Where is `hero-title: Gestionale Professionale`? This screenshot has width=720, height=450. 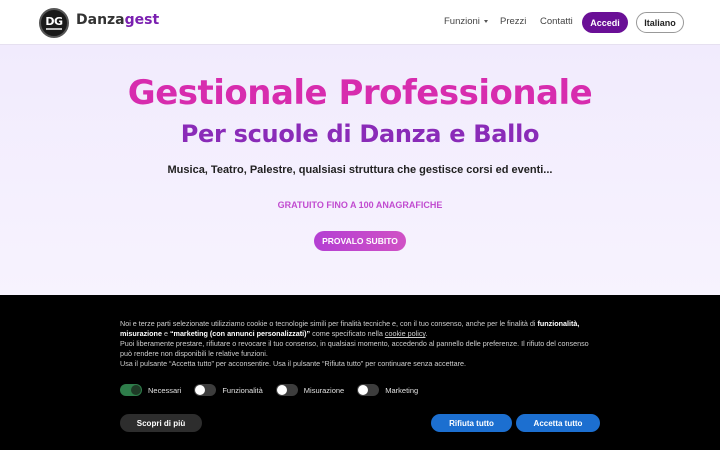 hero-title: Gestionale Professionale is located at coordinates (360, 93).